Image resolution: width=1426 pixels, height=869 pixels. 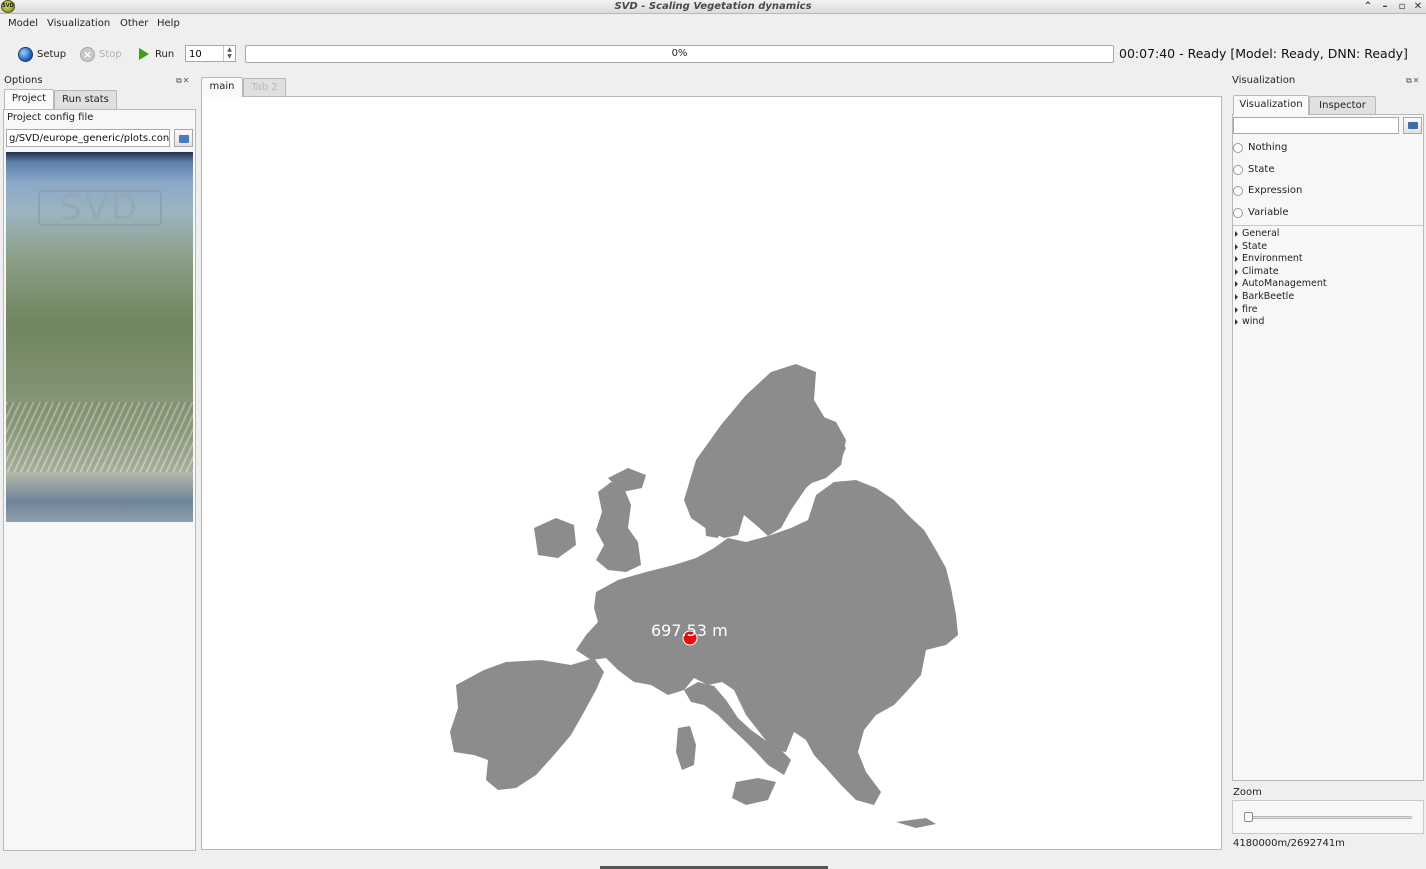 I want to click on setup-label: Setup, so click(x=52, y=54).